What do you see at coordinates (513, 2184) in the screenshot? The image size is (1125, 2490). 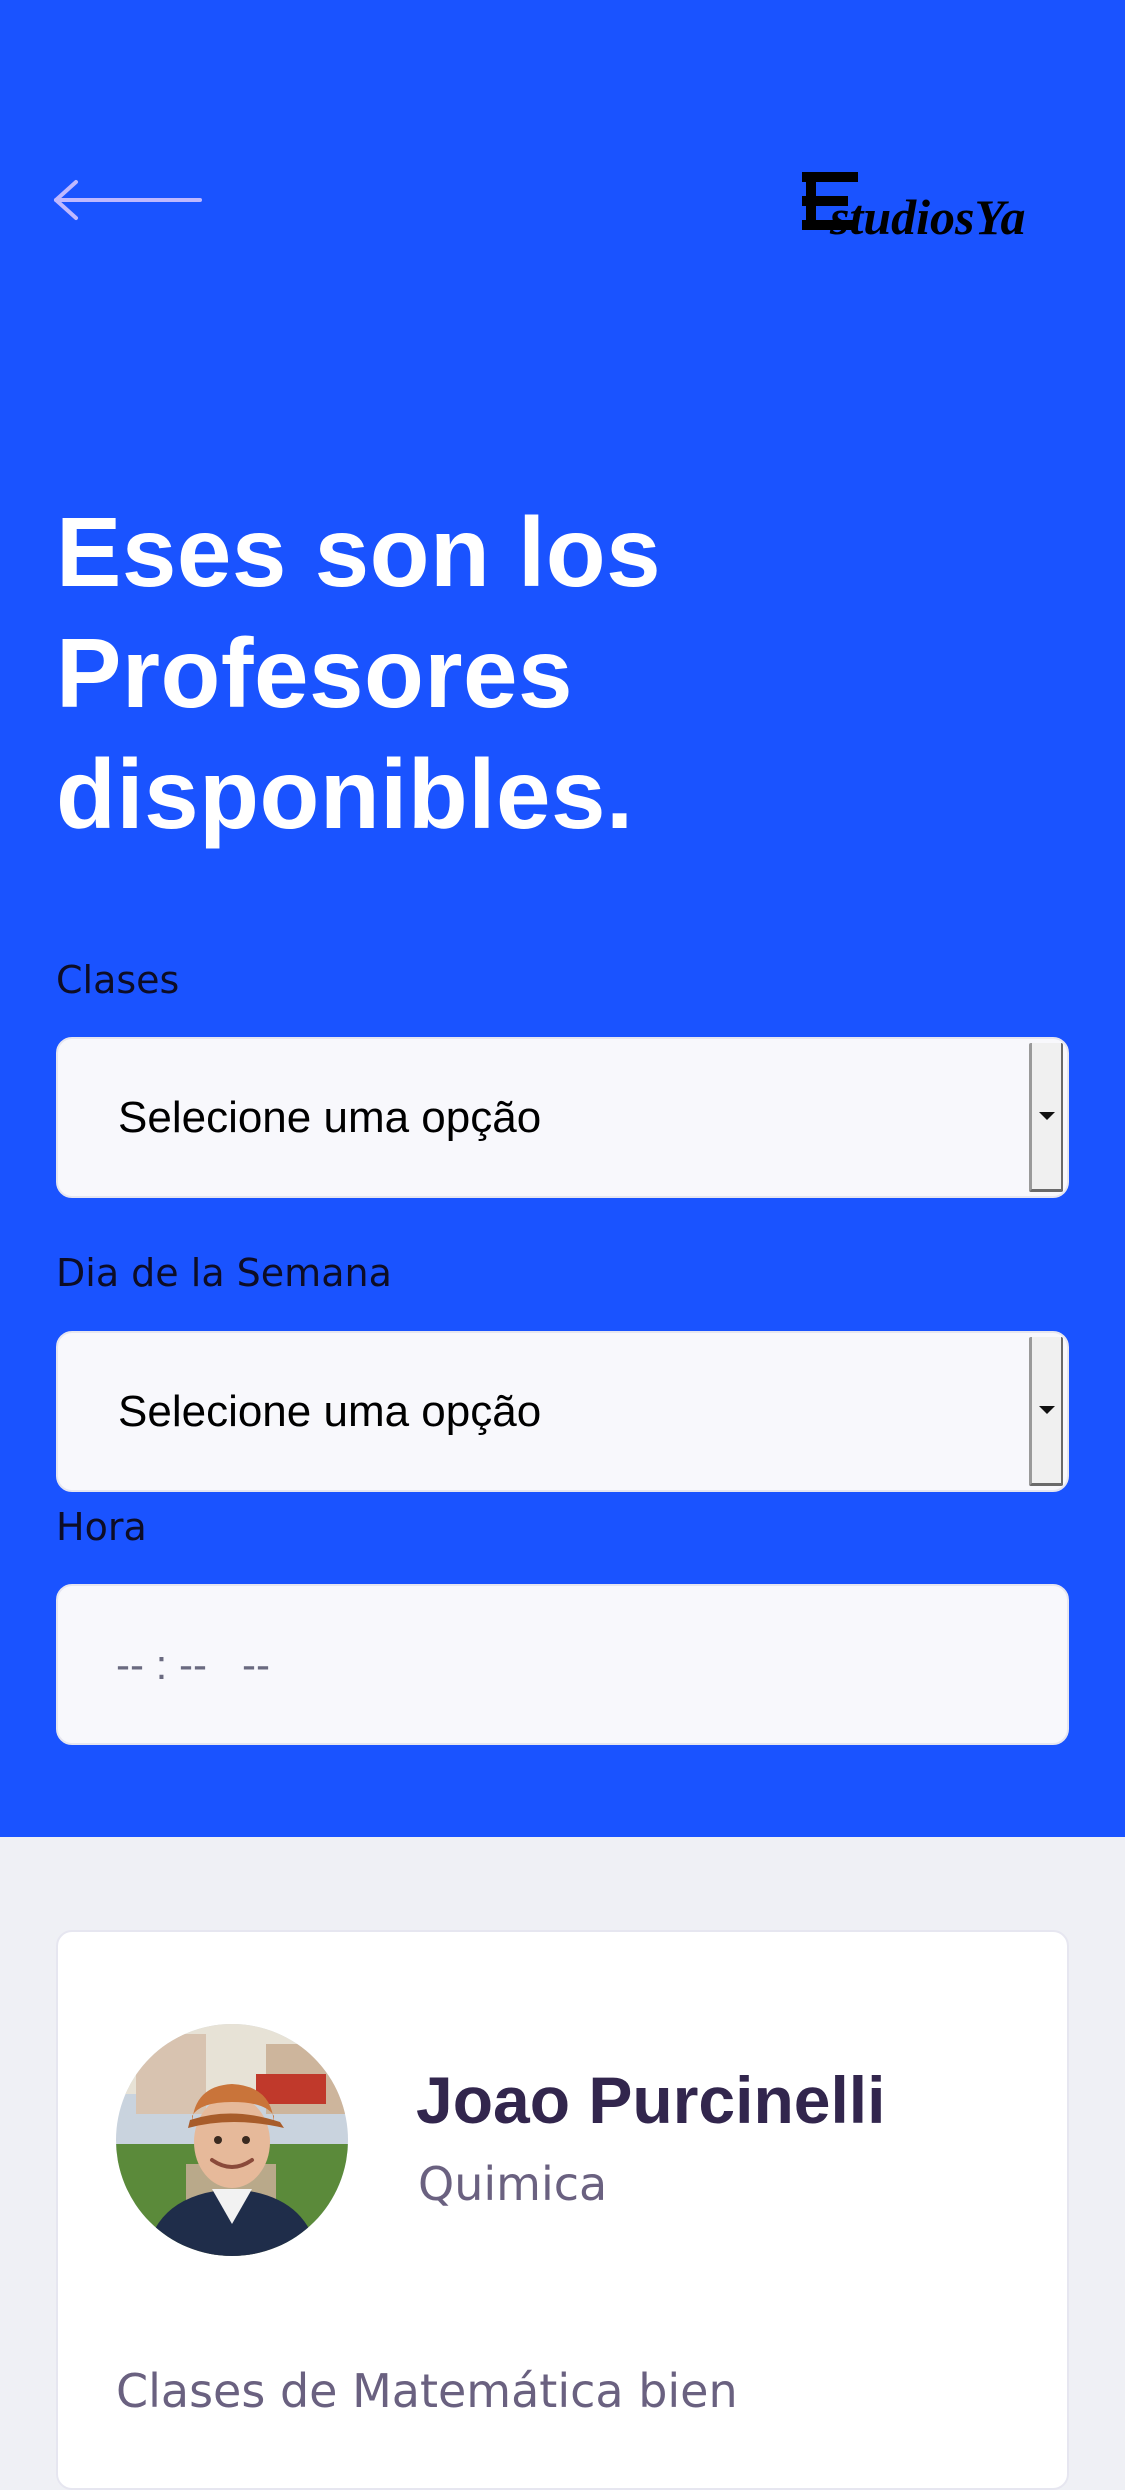 I see `teacher-subject: Quimica` at bounding box center [513, 2184].